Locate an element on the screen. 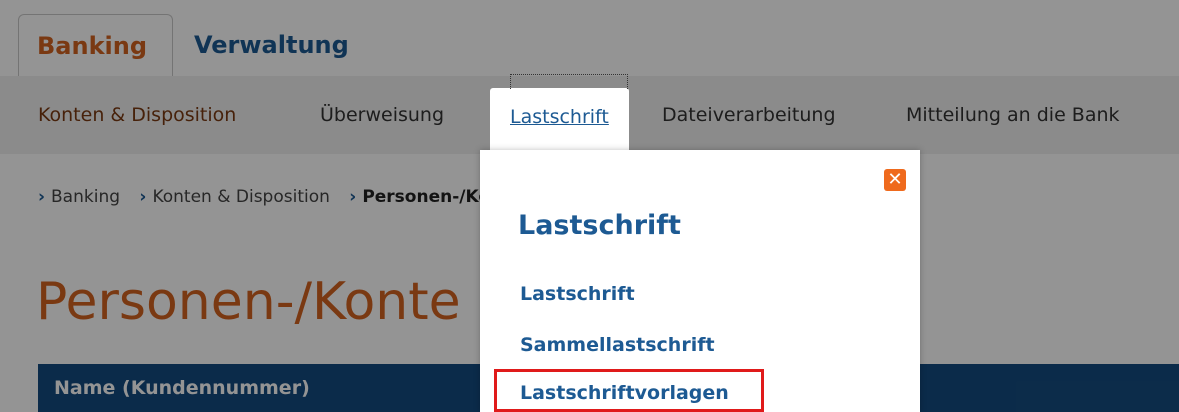  menu-link-sammellastschrift: Sammellastschrift is located at coordinates (617, 345).